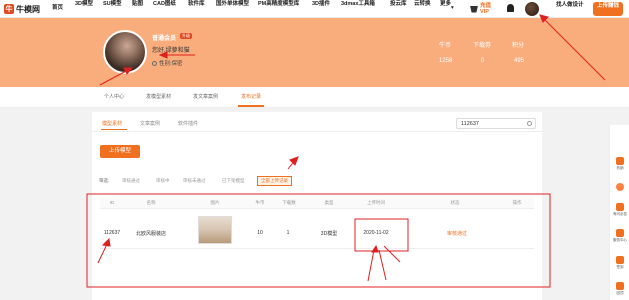 This screenshot has height=300, width=629. I want to click on search-input, so click(490, 123).